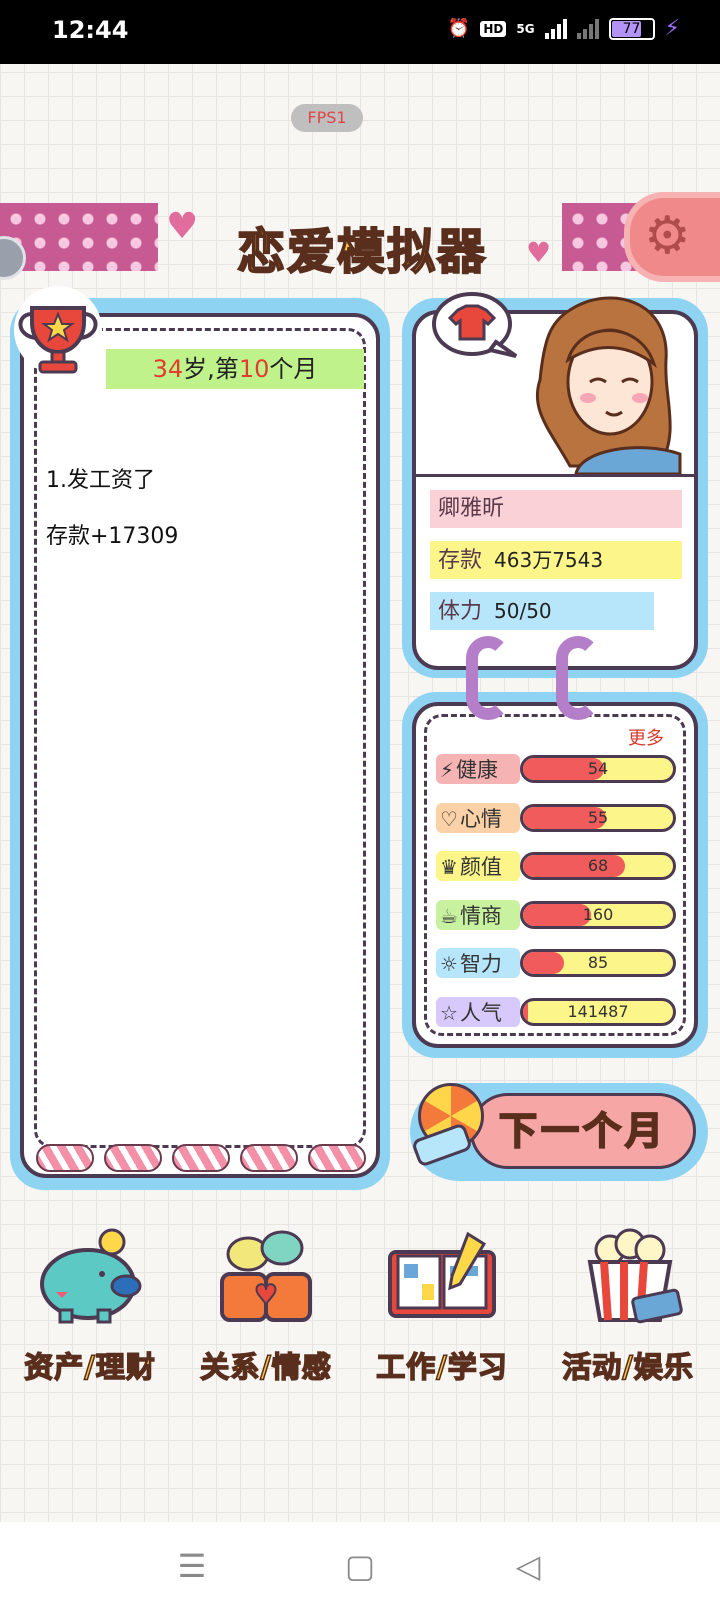 The width and height of the screenshot is (720, 1610). Describe the element at coordinates (211, 369) in the screenshot. I see `age-suffix: 岁,第` at that location.